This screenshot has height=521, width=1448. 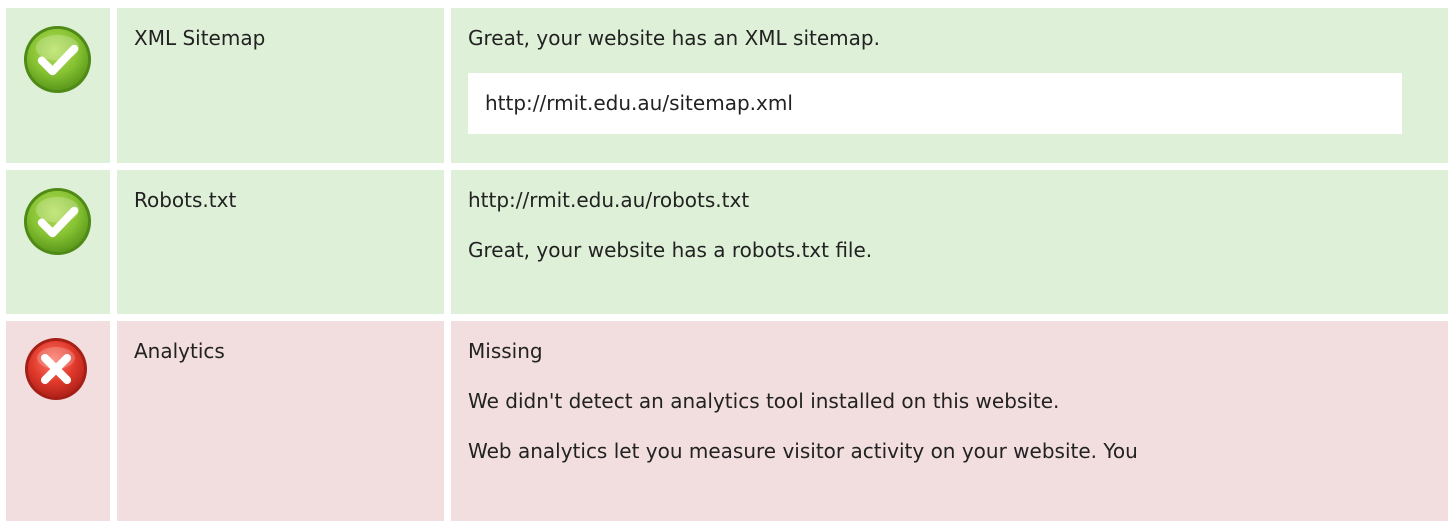 I want to click on label-cell: Robots.txt, so click(x=280, y=242).